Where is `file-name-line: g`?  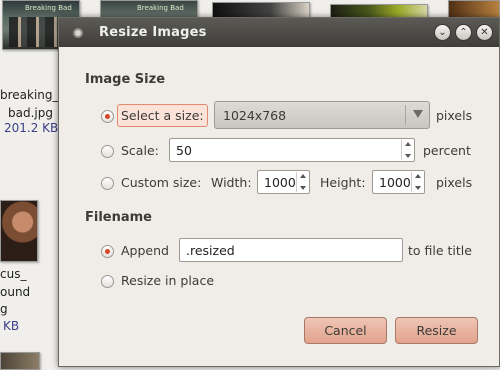 file-name-line: g is located at coordinates (4, 309).